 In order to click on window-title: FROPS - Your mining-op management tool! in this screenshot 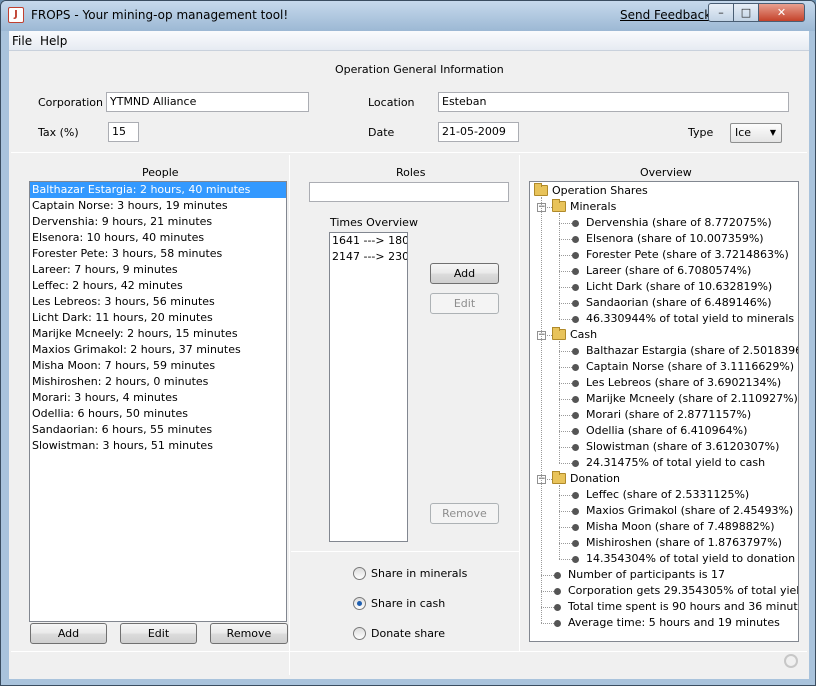, I will do `click(160, 15)`.